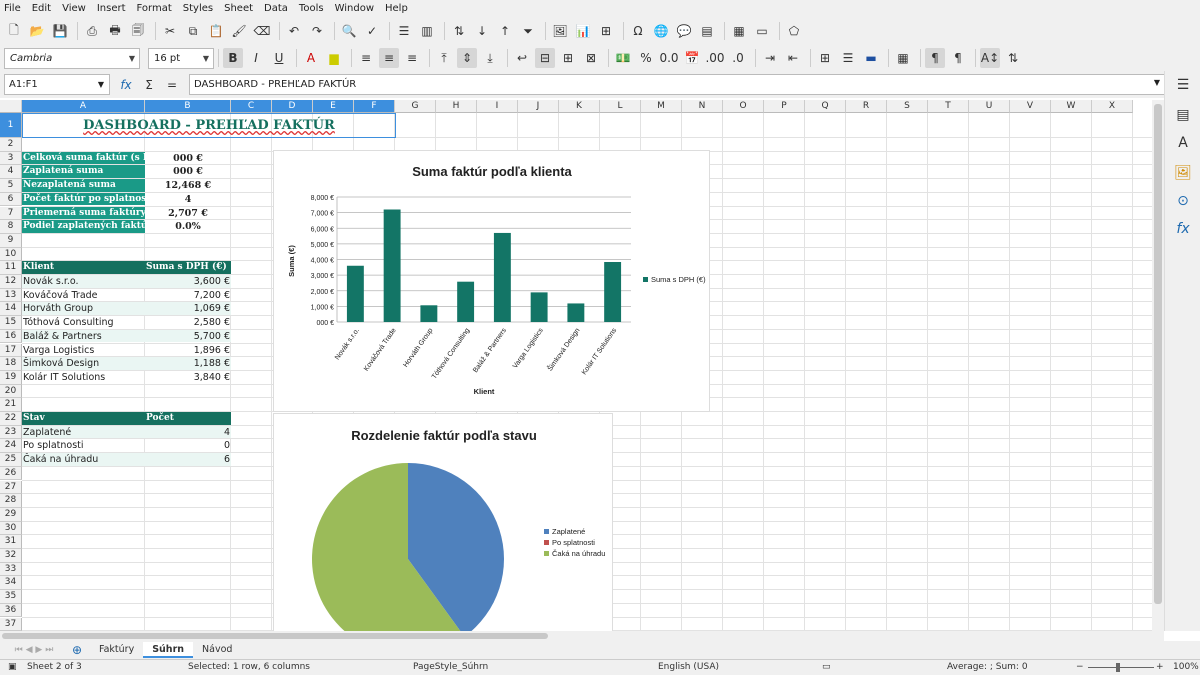 The width and height of the screenshot is (1200, 675). Describe the element at coordinates (11, 364) in the screenshot. I see `row-header: 18` at that location.